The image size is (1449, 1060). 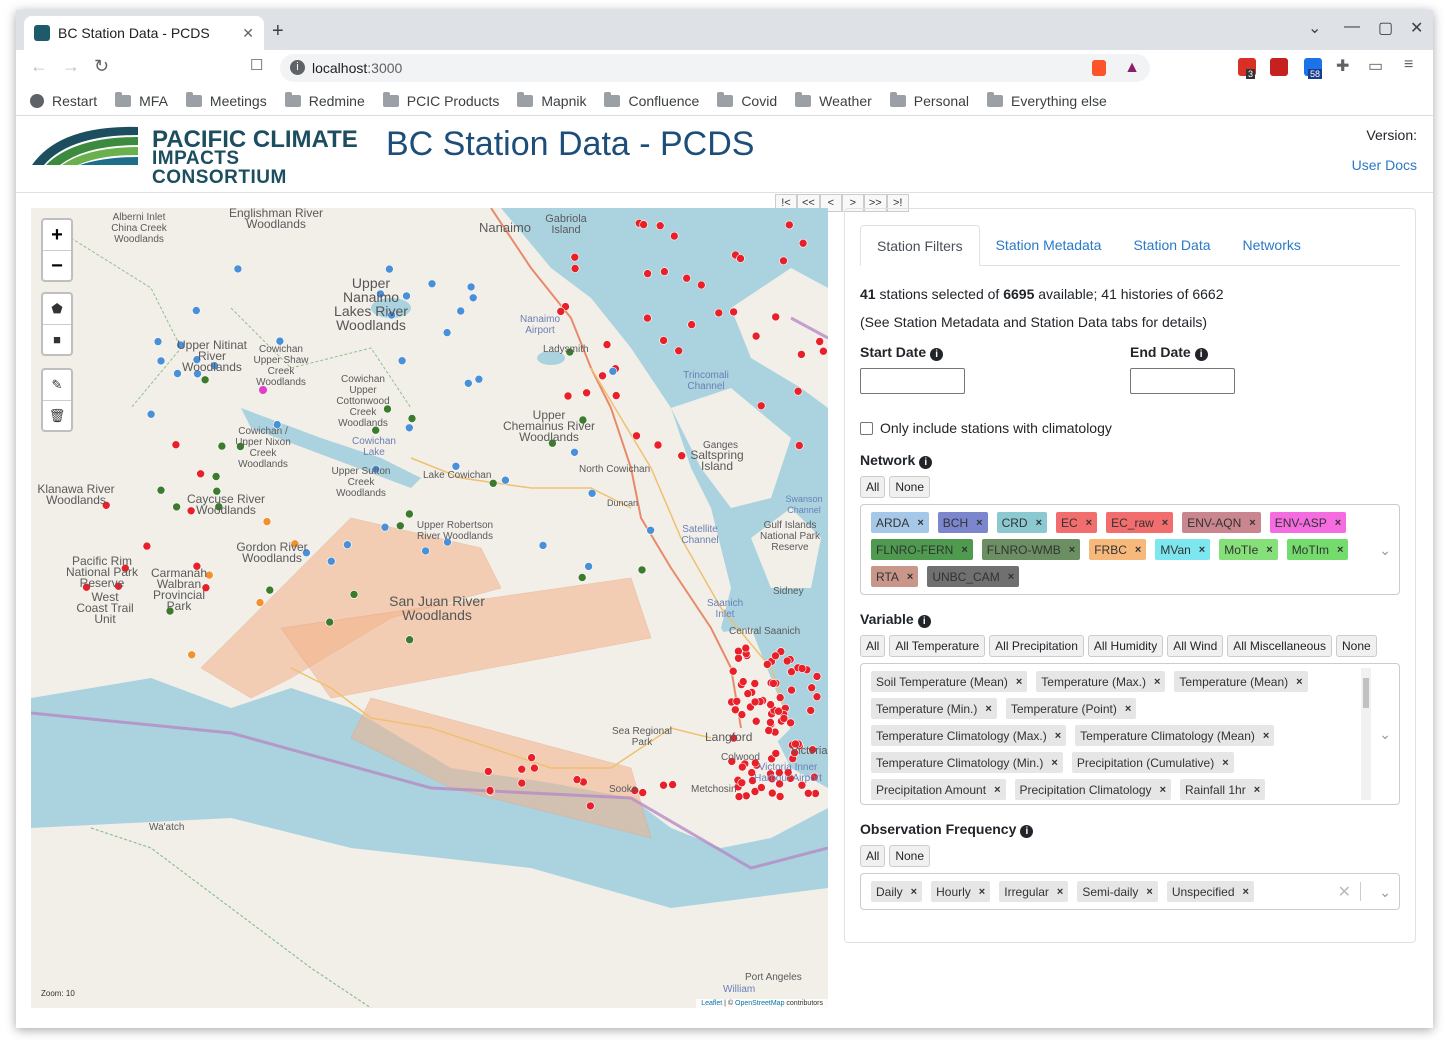 I want to click on filter-chip: Precipitation Climatology ×, so click(x=1092, y=789).